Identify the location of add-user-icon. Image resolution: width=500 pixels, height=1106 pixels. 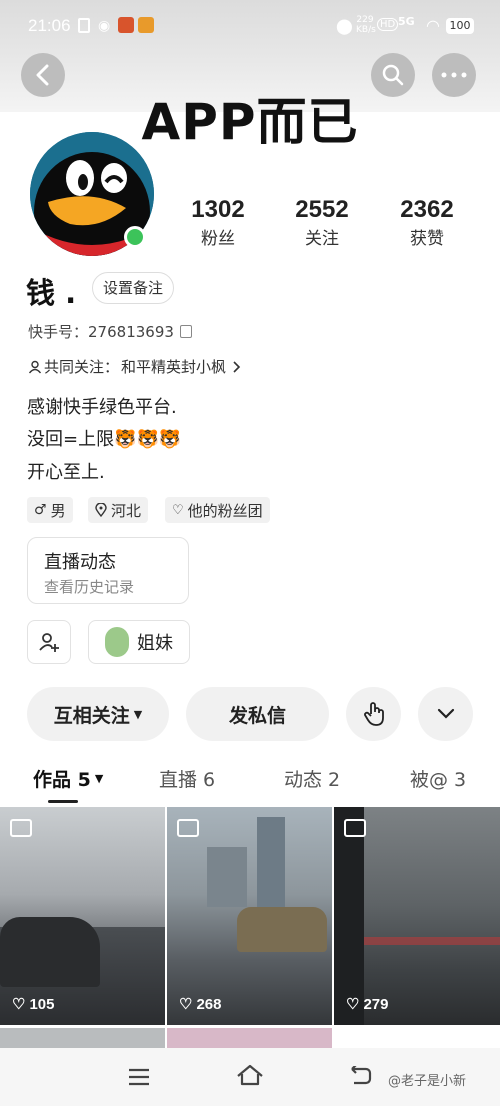
(49, 642).